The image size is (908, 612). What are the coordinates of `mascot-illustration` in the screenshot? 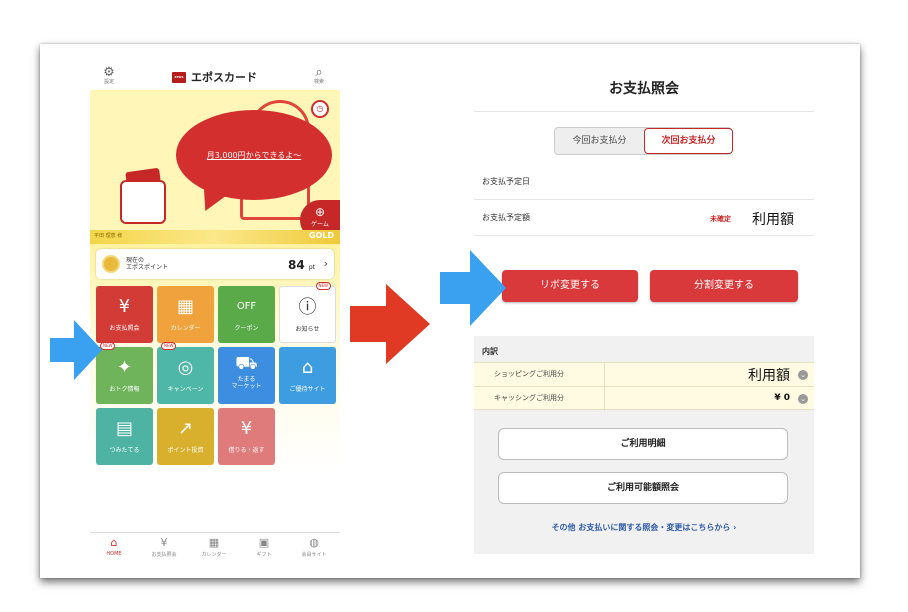 It's located at (143, 202).